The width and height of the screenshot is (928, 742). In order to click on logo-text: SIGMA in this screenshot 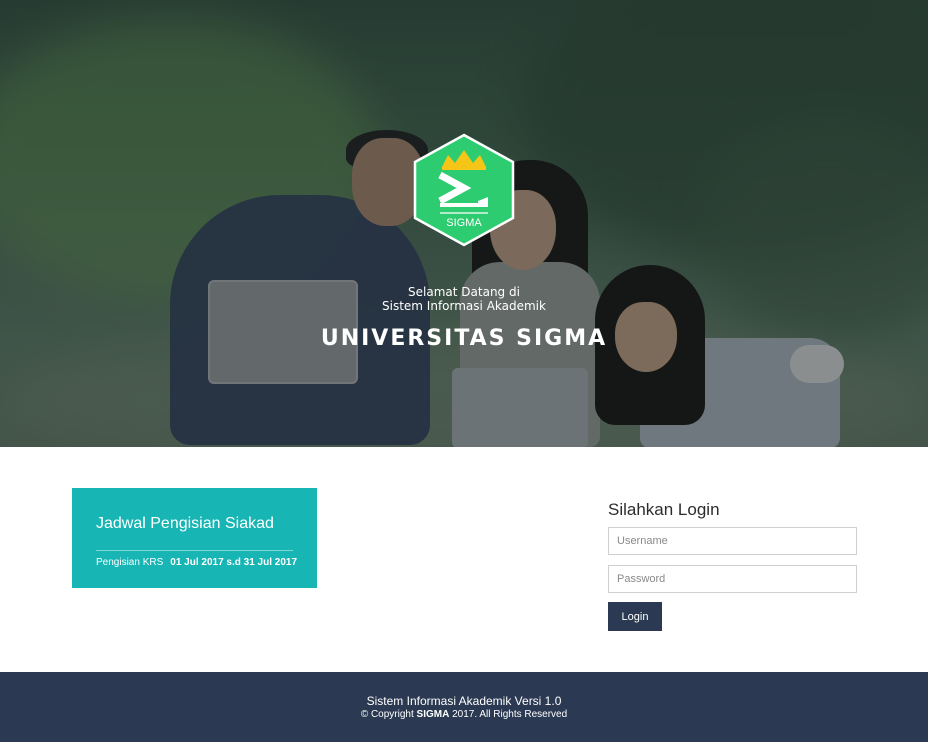, I will do `click(464, 223)`.